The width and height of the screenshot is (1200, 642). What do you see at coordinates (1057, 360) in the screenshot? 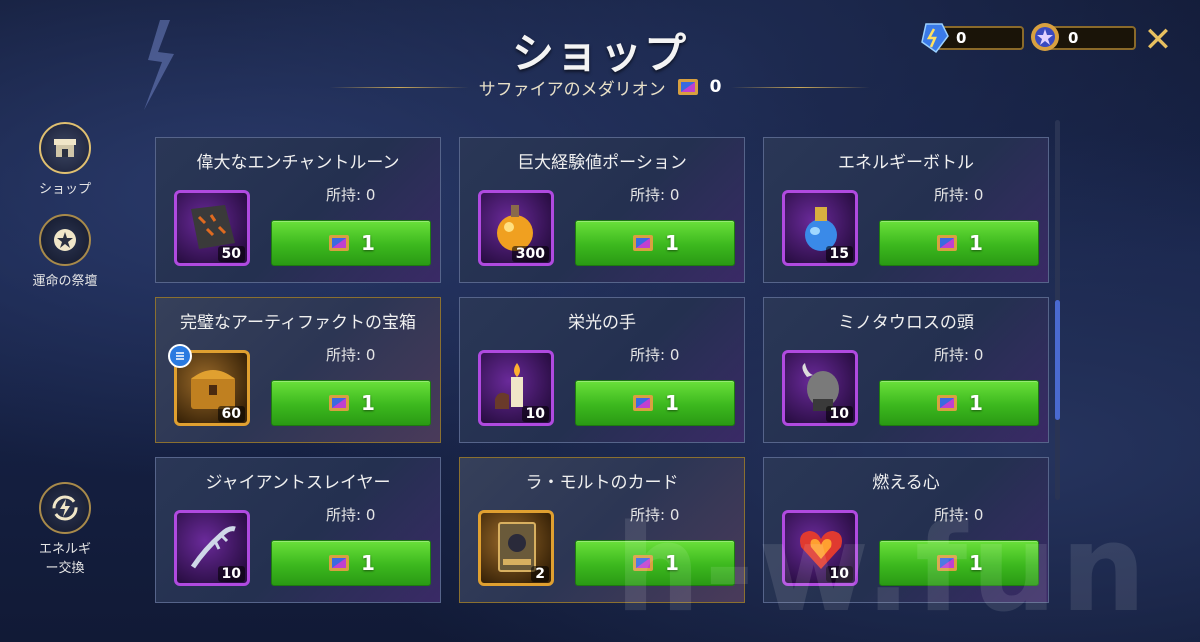
I see `scroll-thumb` at bounding box center [1057, 360].